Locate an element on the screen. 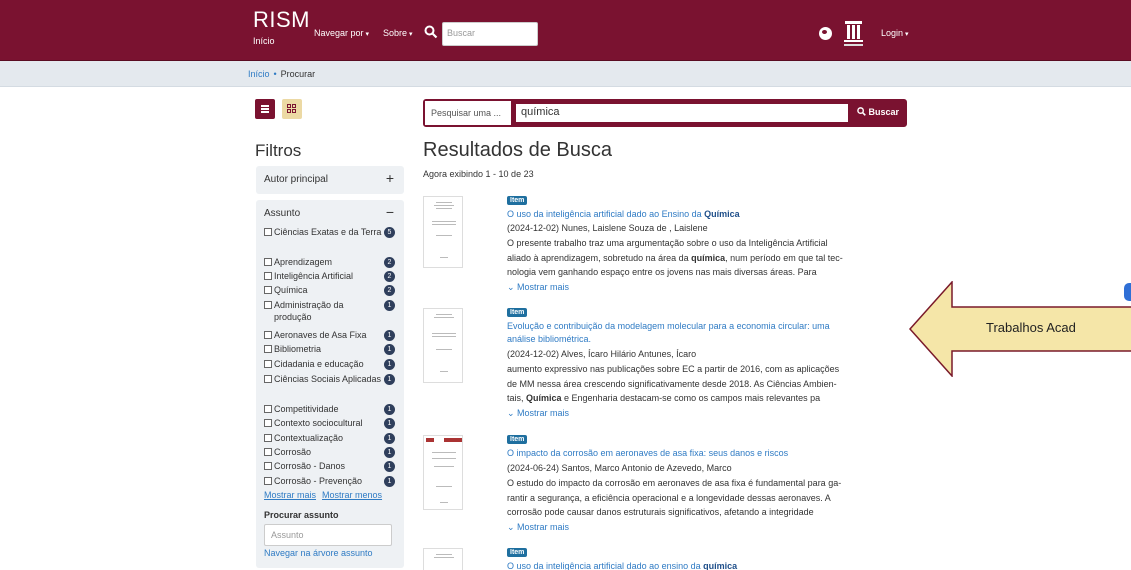 The width and height of the screenshot is (1131, 570). globe-icon is located at coordinates (825, 33).